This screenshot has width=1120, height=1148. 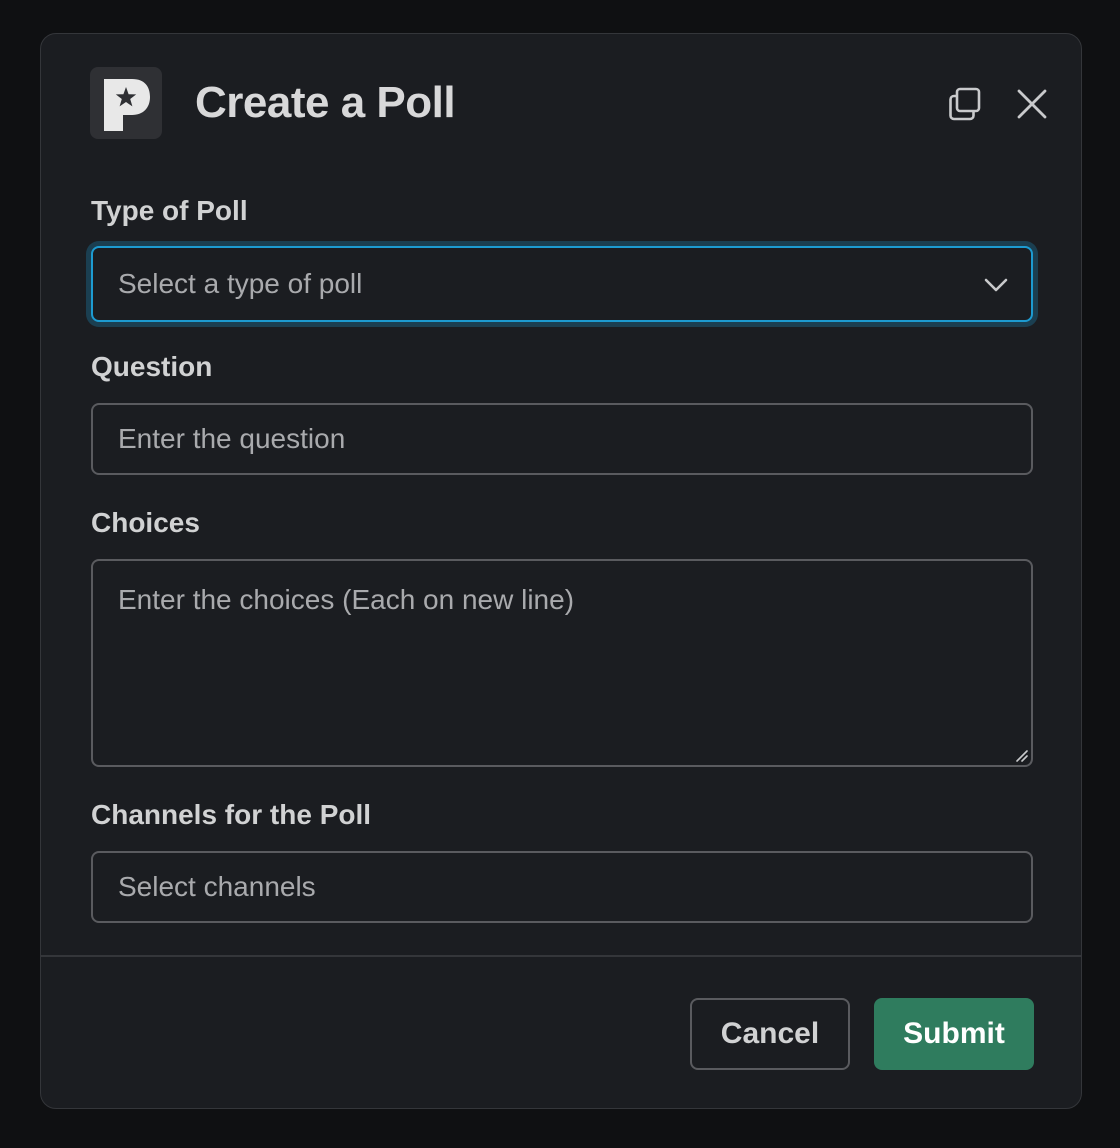 I want to click on channels-placeholder: Select channels, so click(x=217, y=886).